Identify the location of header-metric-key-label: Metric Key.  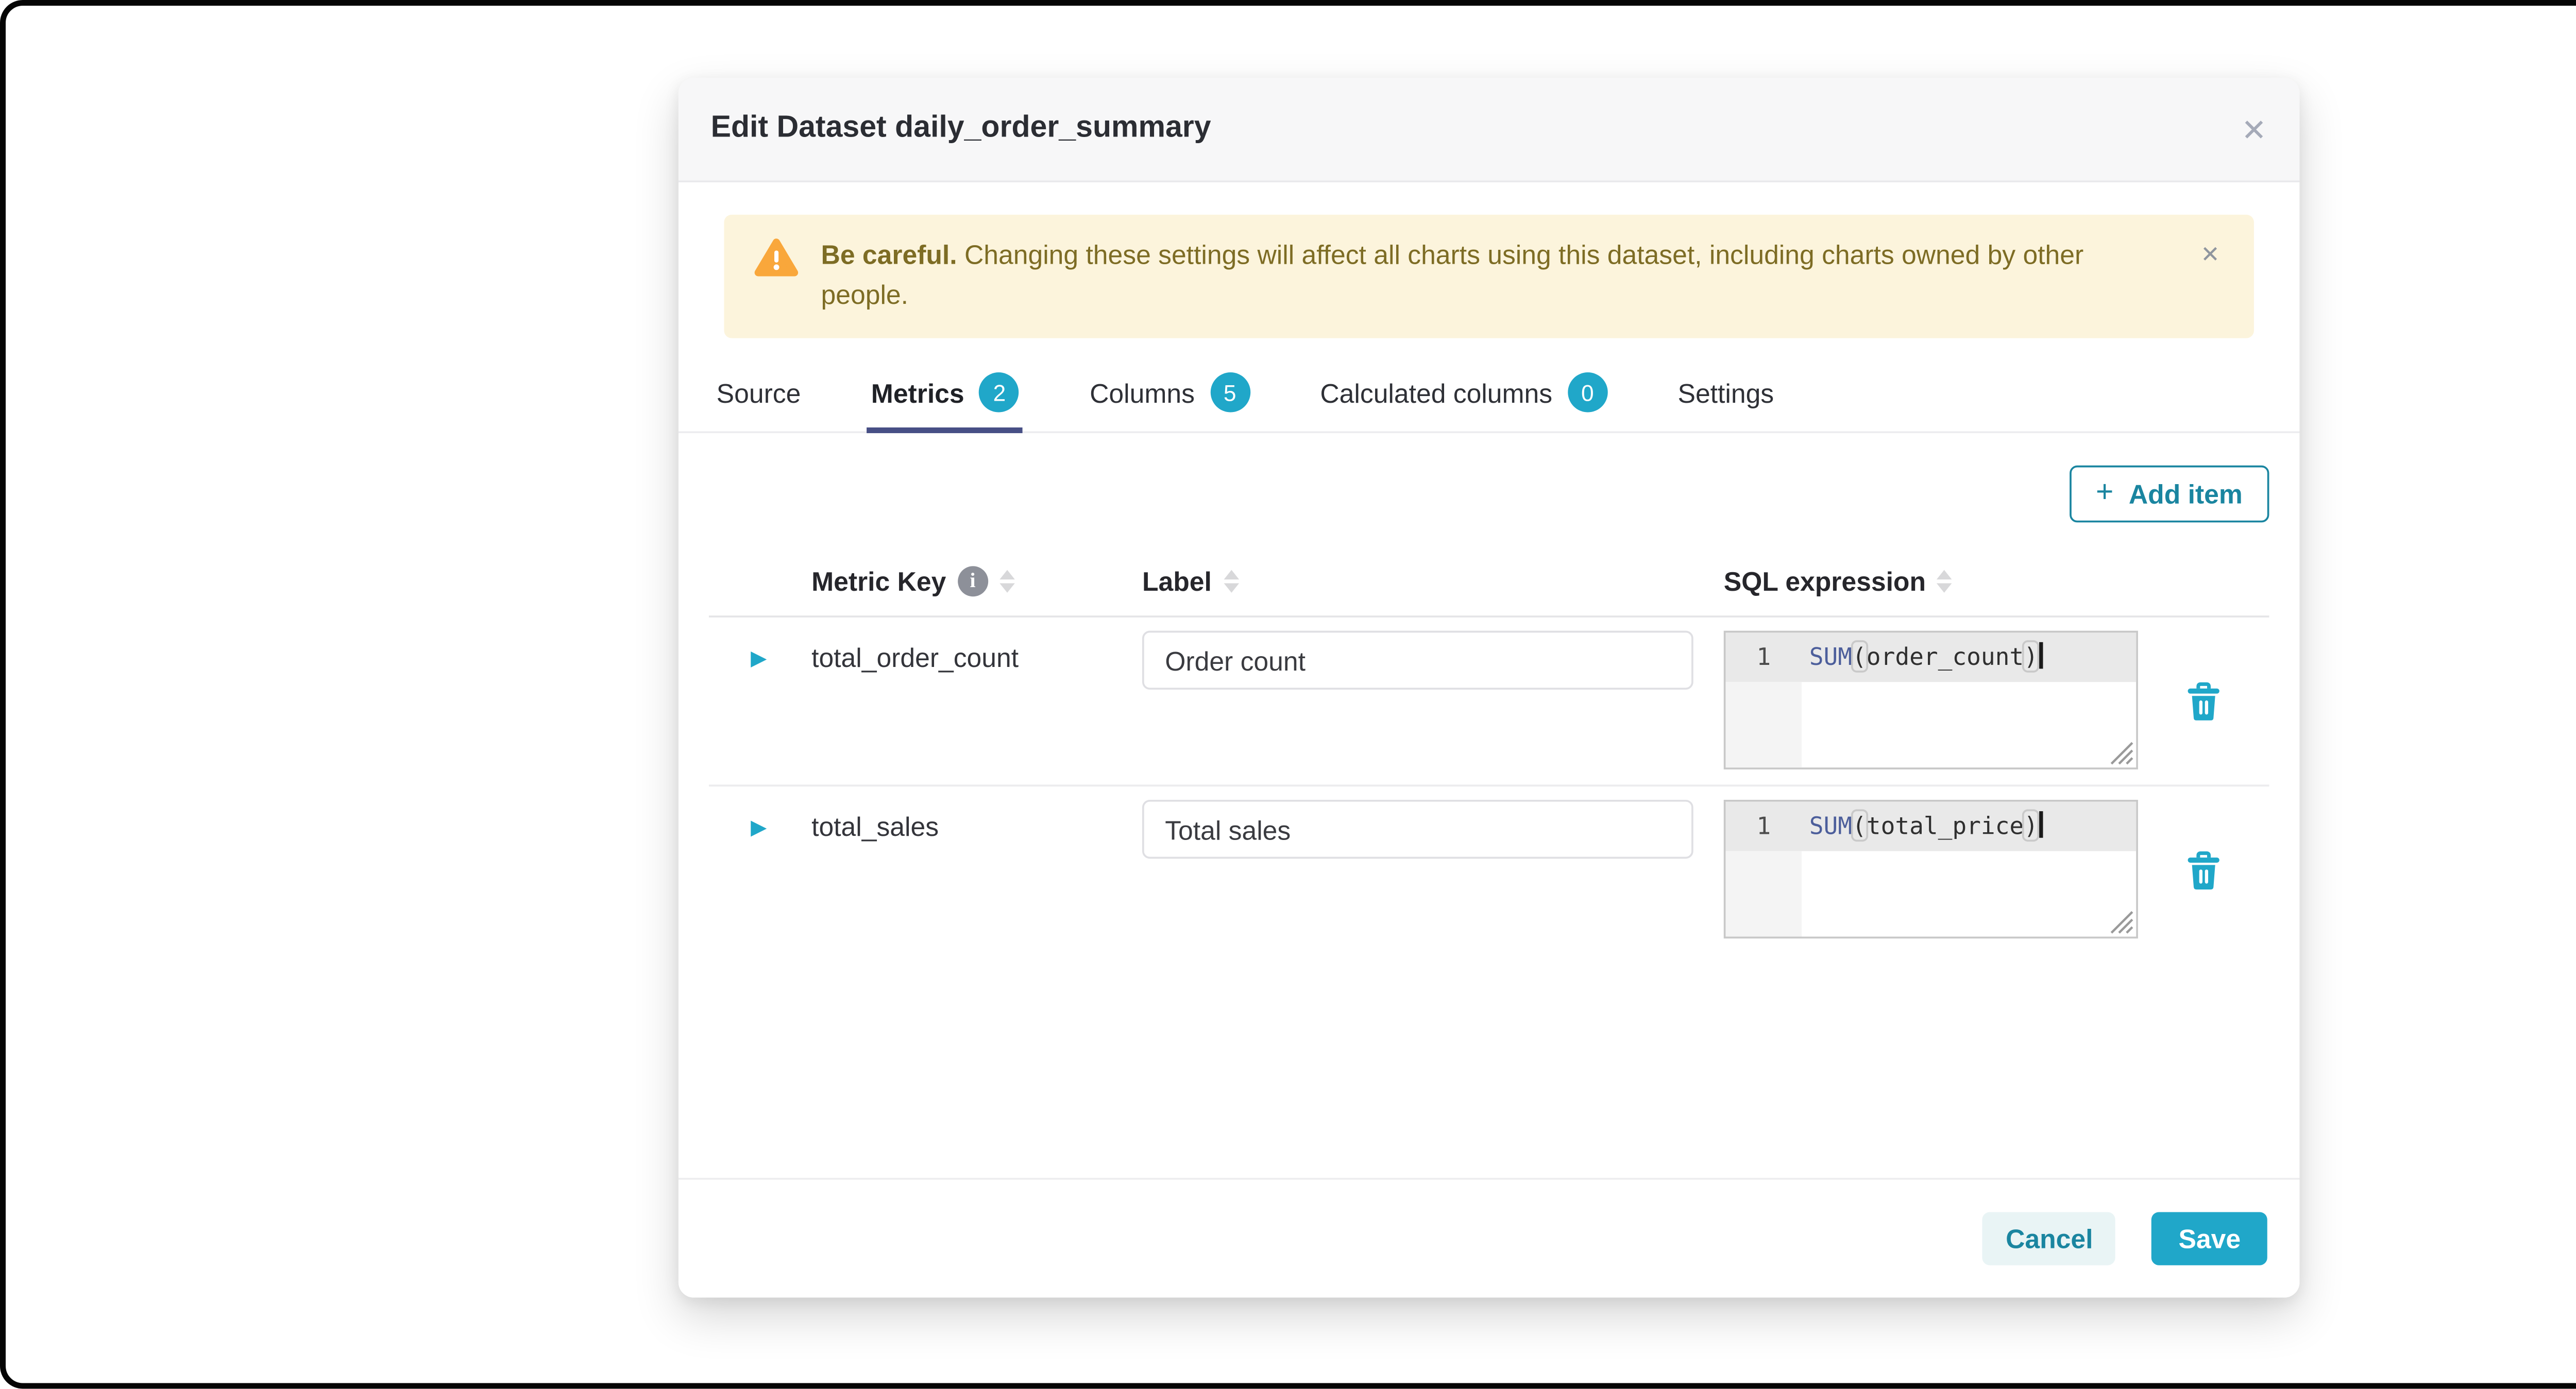
(878, 580).